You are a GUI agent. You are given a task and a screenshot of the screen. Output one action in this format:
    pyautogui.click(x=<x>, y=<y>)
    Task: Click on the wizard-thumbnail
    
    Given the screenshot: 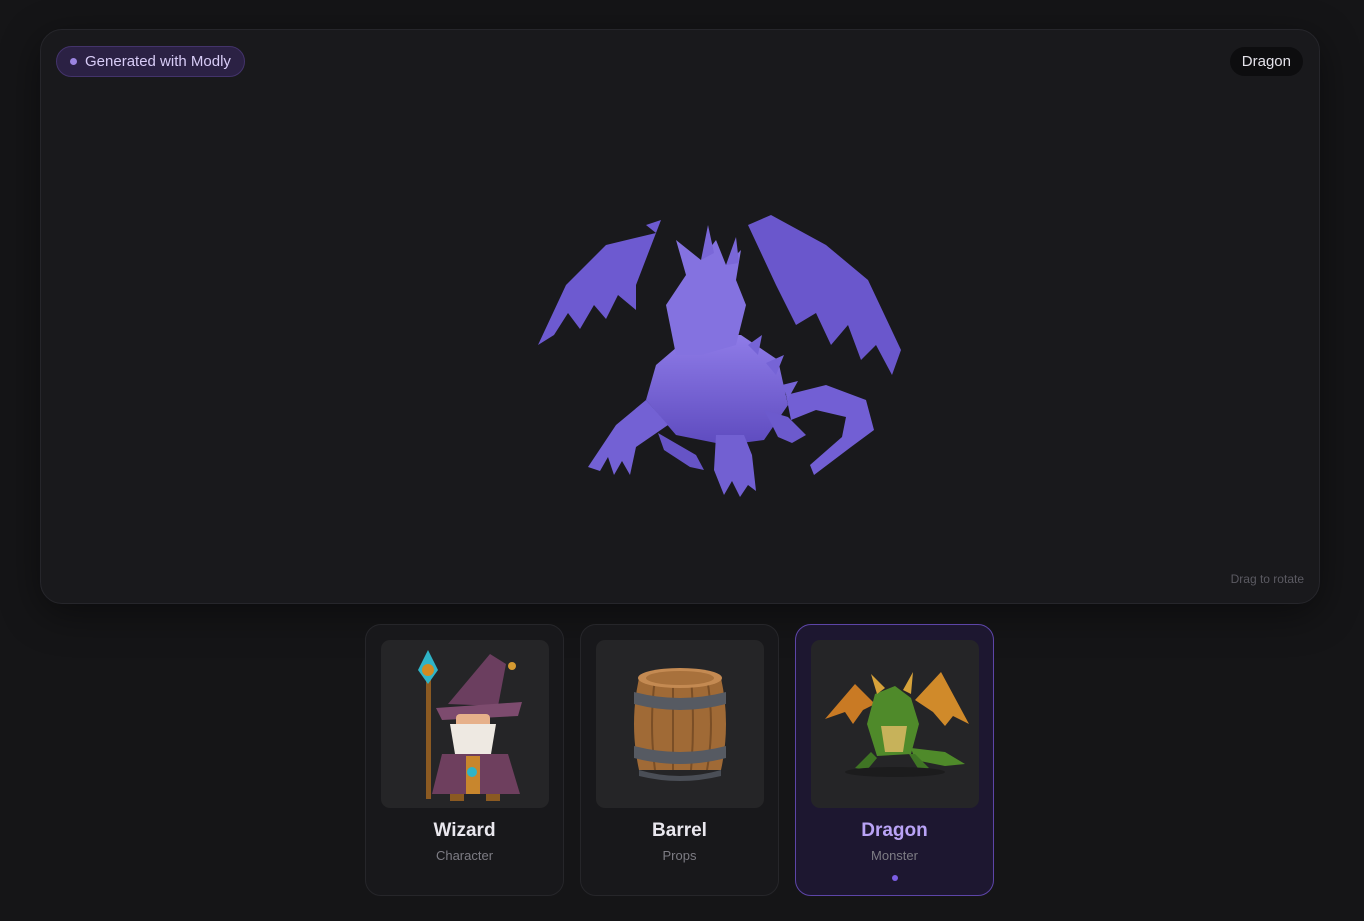 What is the action you would take?
    pyautogui.click(x=464, y=724)
    